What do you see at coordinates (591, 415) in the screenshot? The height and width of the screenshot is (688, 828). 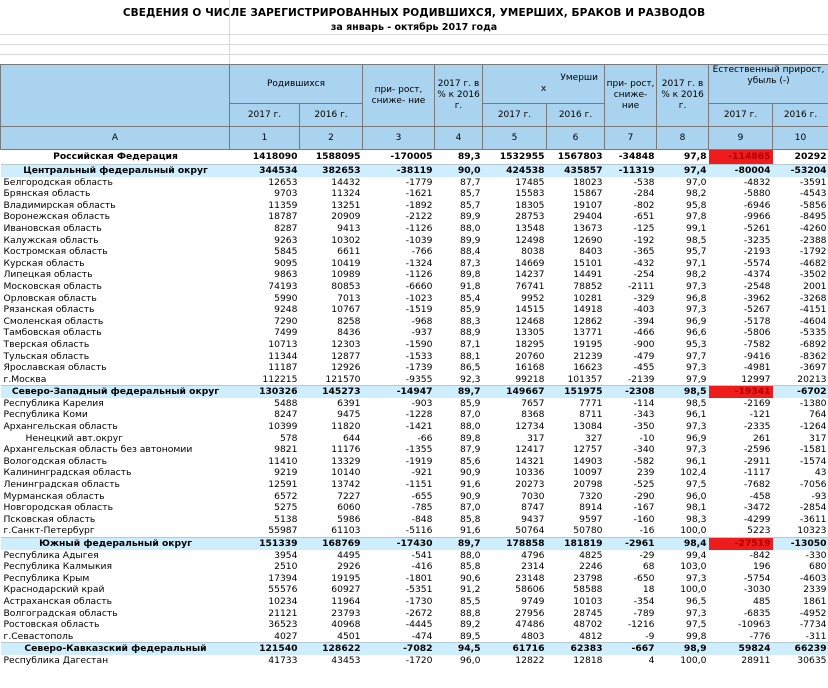 I see `cell-deaths-2016: 8711` at bounding box center [591, 415].